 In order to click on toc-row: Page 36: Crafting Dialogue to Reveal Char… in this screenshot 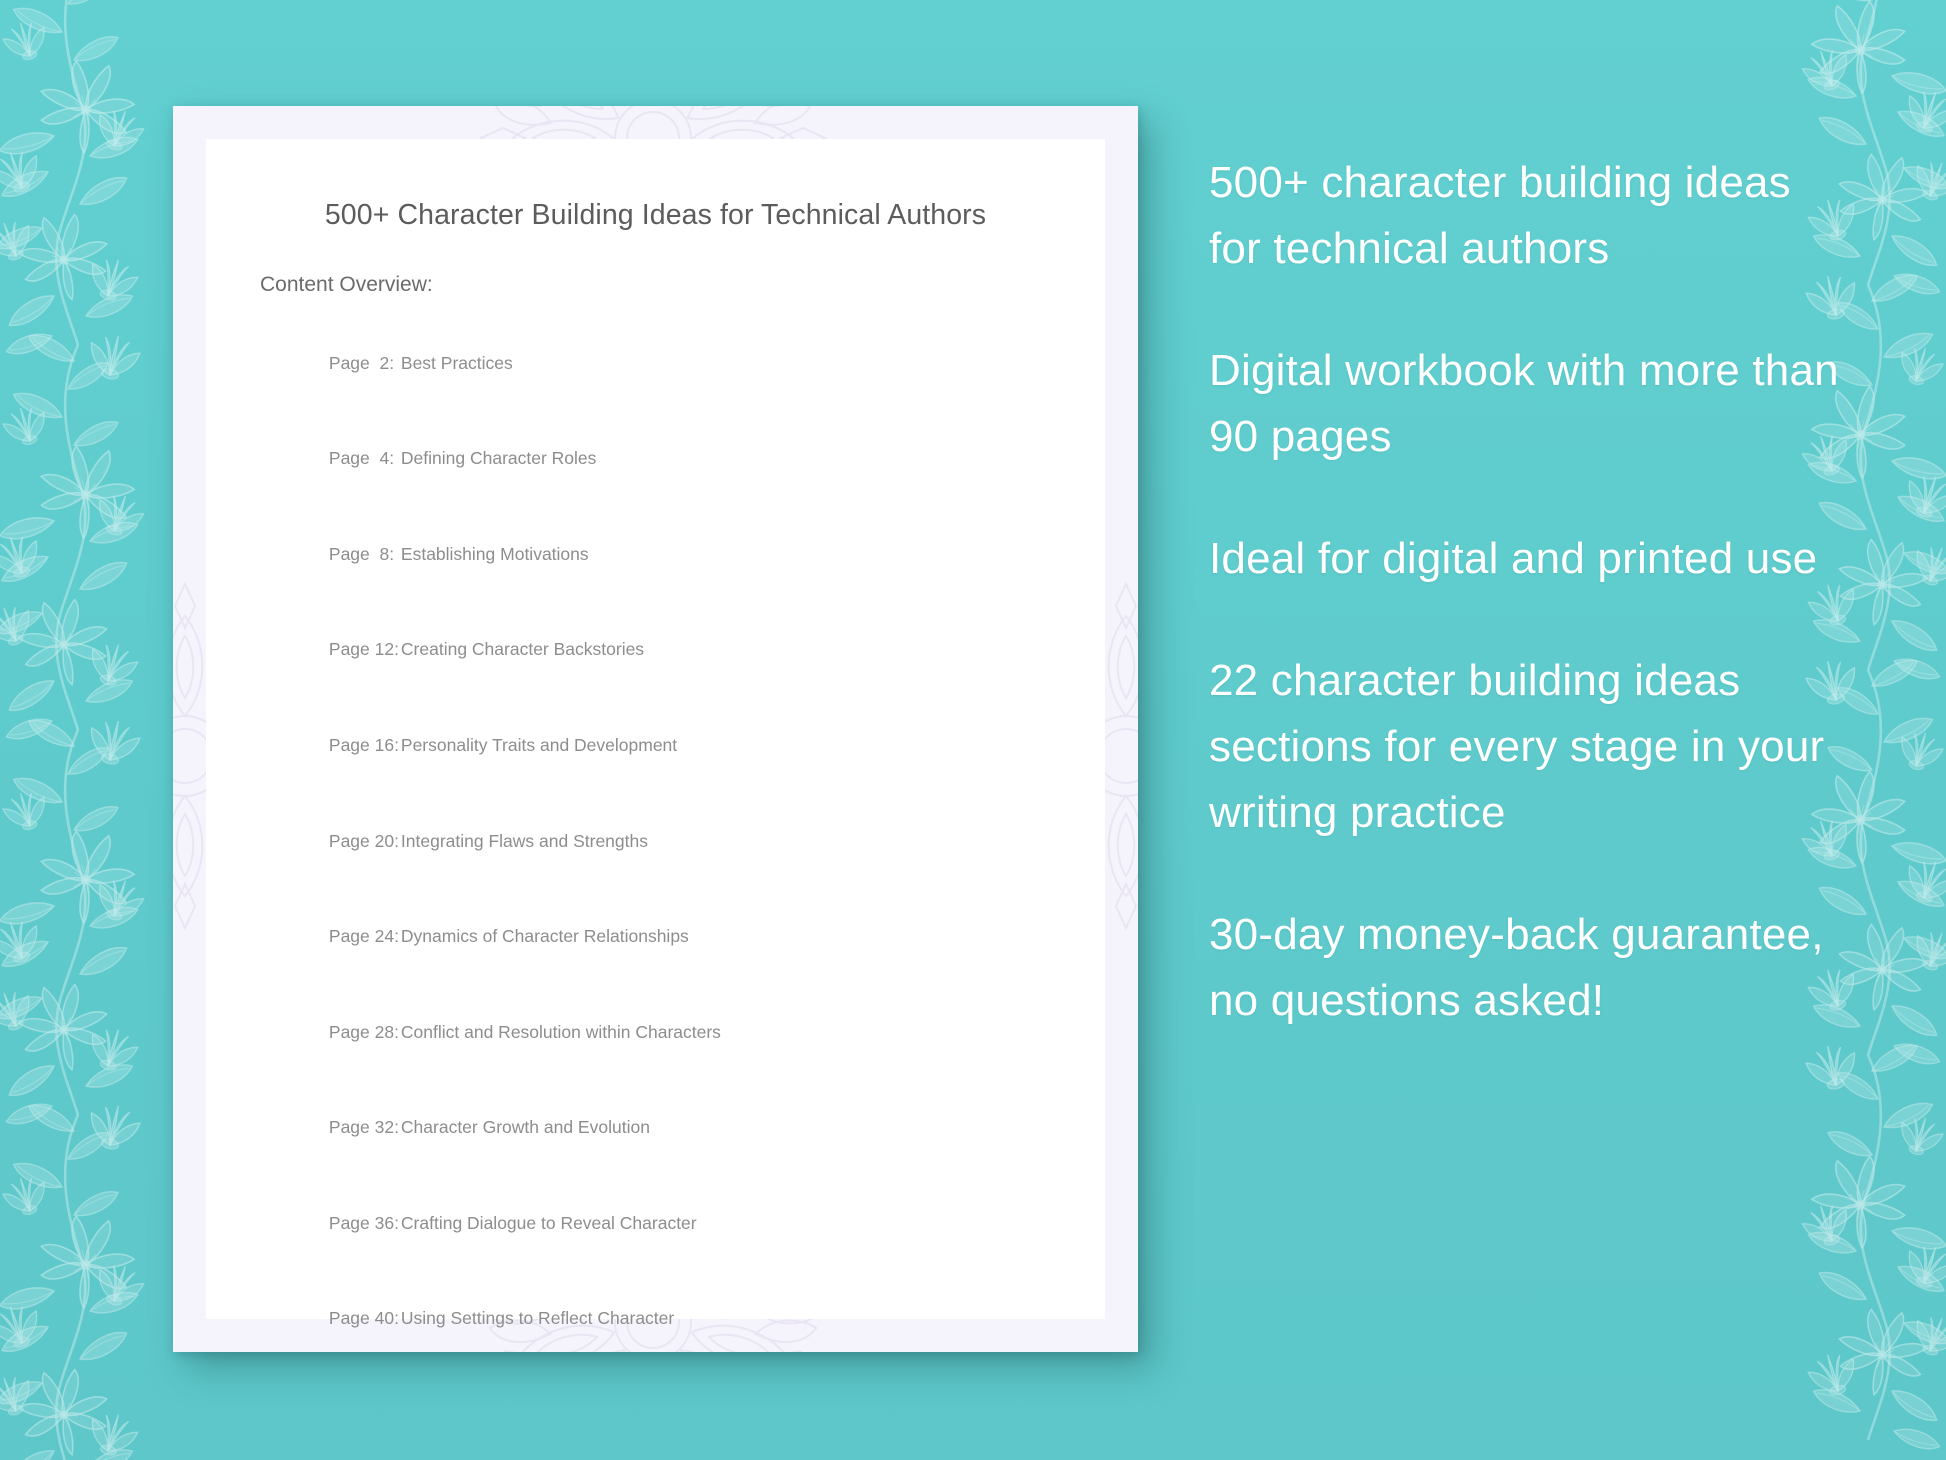, I will do `click(697, 1224)`.